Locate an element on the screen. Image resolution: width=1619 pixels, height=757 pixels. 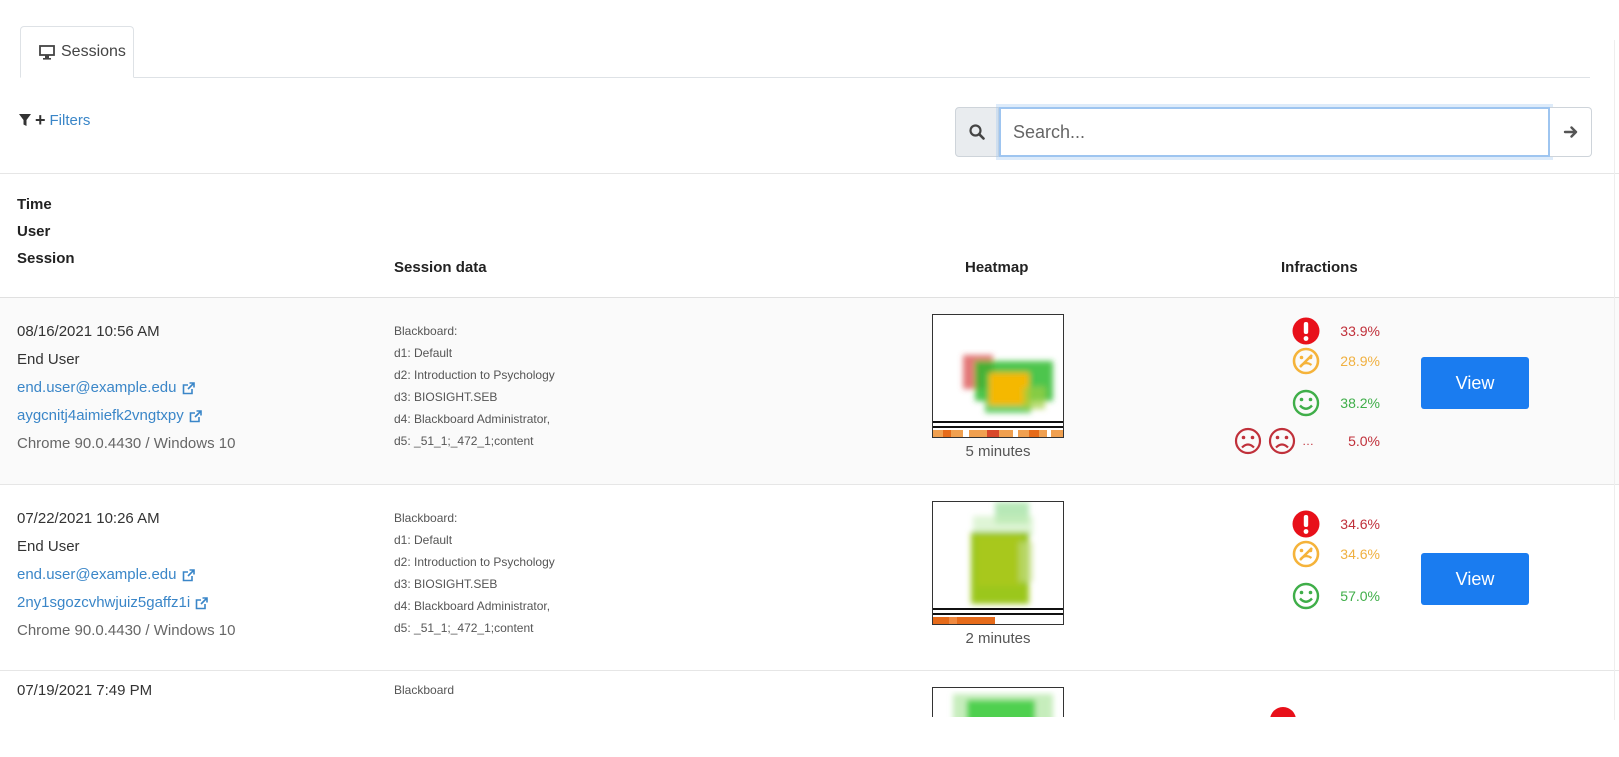
infraction-neutral: 34.6% is located at coordinates (1336, 554).